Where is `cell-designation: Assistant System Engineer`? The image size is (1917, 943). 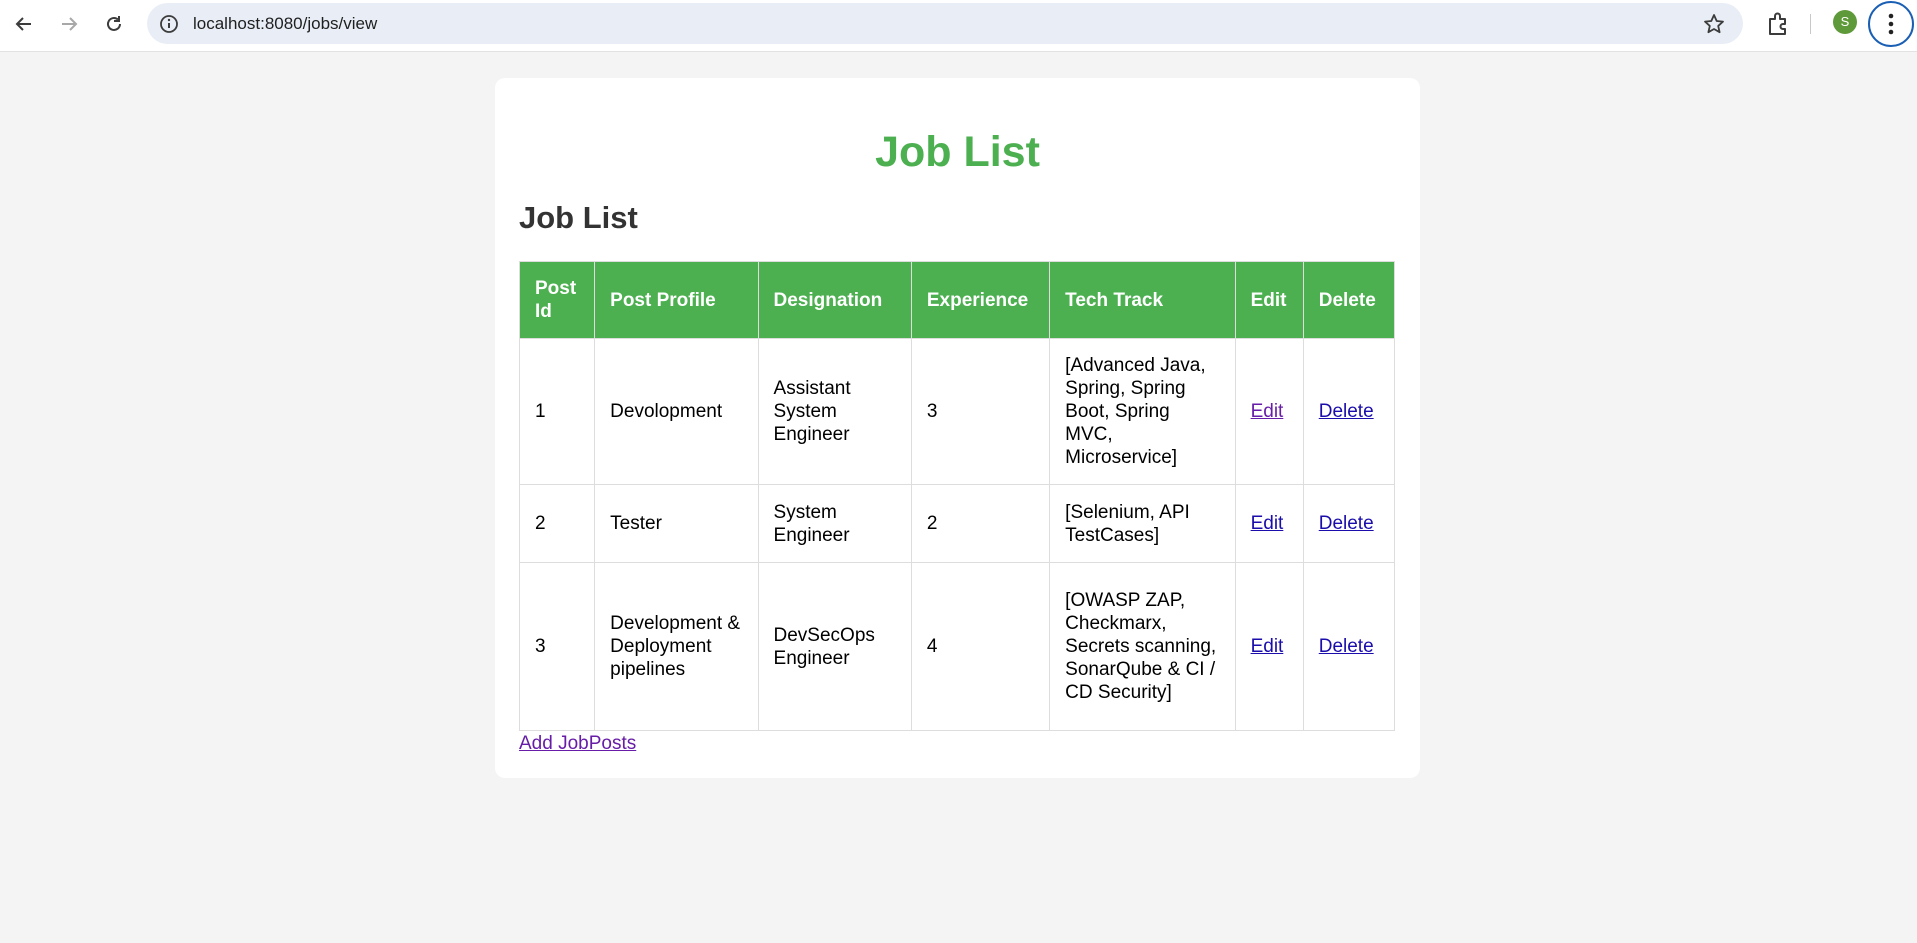
cell-designation: Assistant System Engineer is located at coordinates (834, 411).